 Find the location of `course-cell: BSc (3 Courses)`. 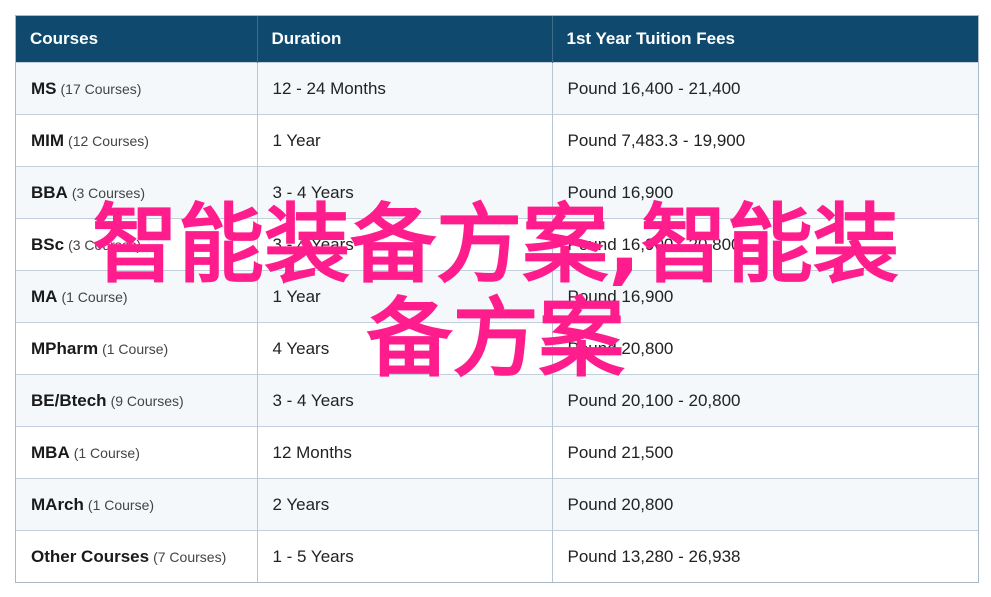

course-cell: BSc (3 Courses) is located at coordinates (137, 244).